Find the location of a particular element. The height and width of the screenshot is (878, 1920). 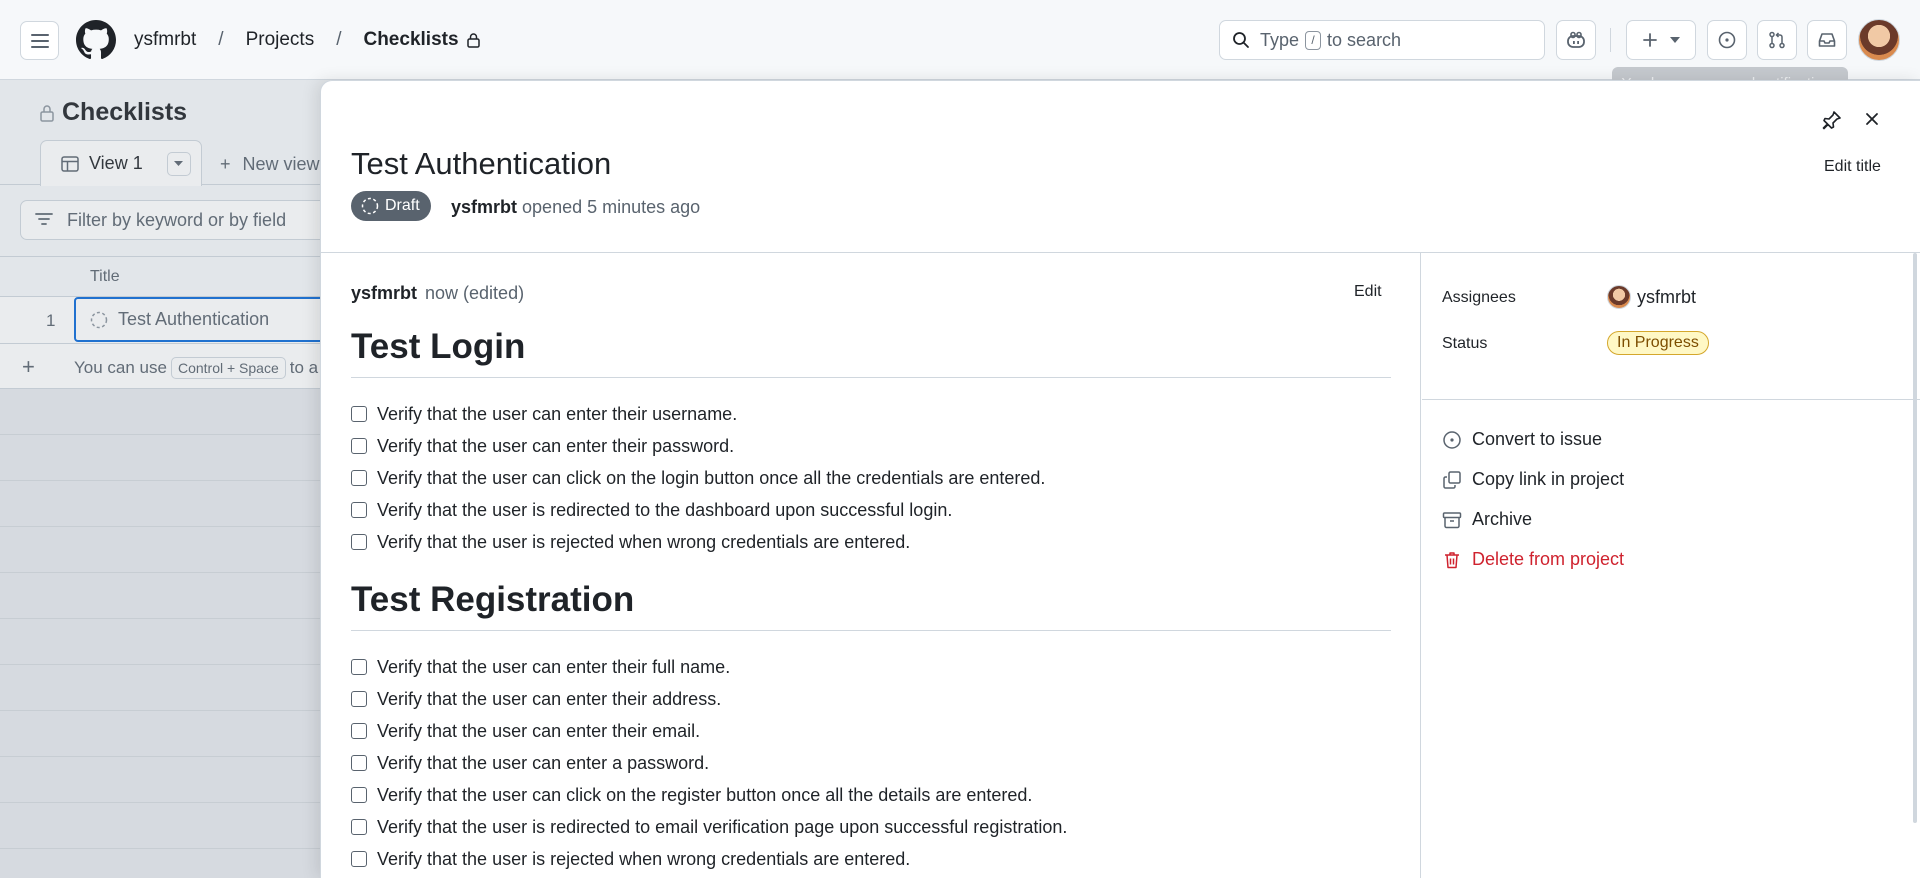

convert-to-issue-label: Convert to issue is located at coordinates (1537, 439).